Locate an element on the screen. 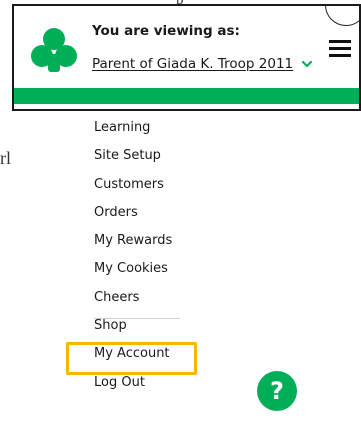  menu-item-site-setup: Site Setup is located at coordinates (133, 160).